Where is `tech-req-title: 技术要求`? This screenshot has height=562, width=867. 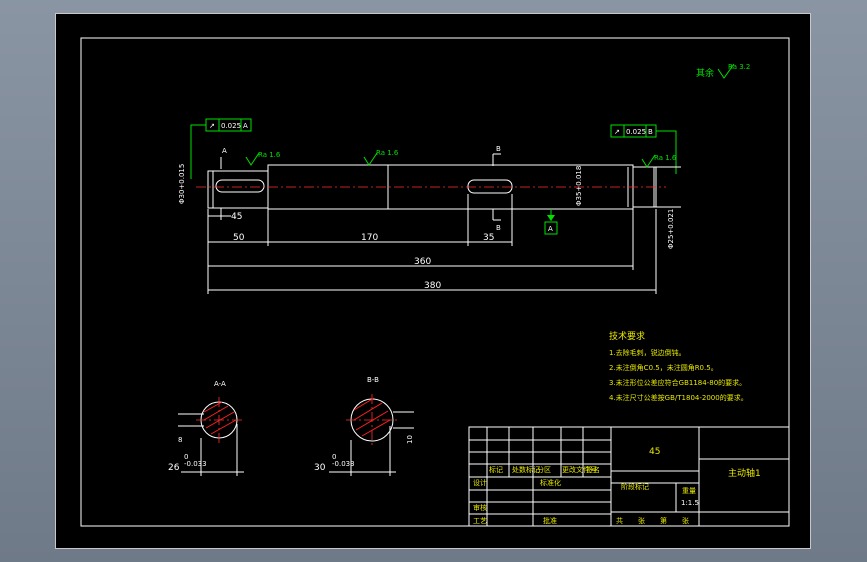
tech-req-title: 技术要求 is located at coordinates (627, 336).